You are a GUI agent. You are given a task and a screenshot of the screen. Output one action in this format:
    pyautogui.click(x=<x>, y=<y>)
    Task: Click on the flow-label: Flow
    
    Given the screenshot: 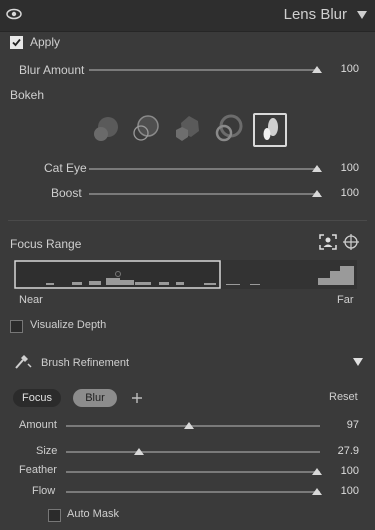 What is the action you would take?
    pyautogui.click(x=44, y=491)
    